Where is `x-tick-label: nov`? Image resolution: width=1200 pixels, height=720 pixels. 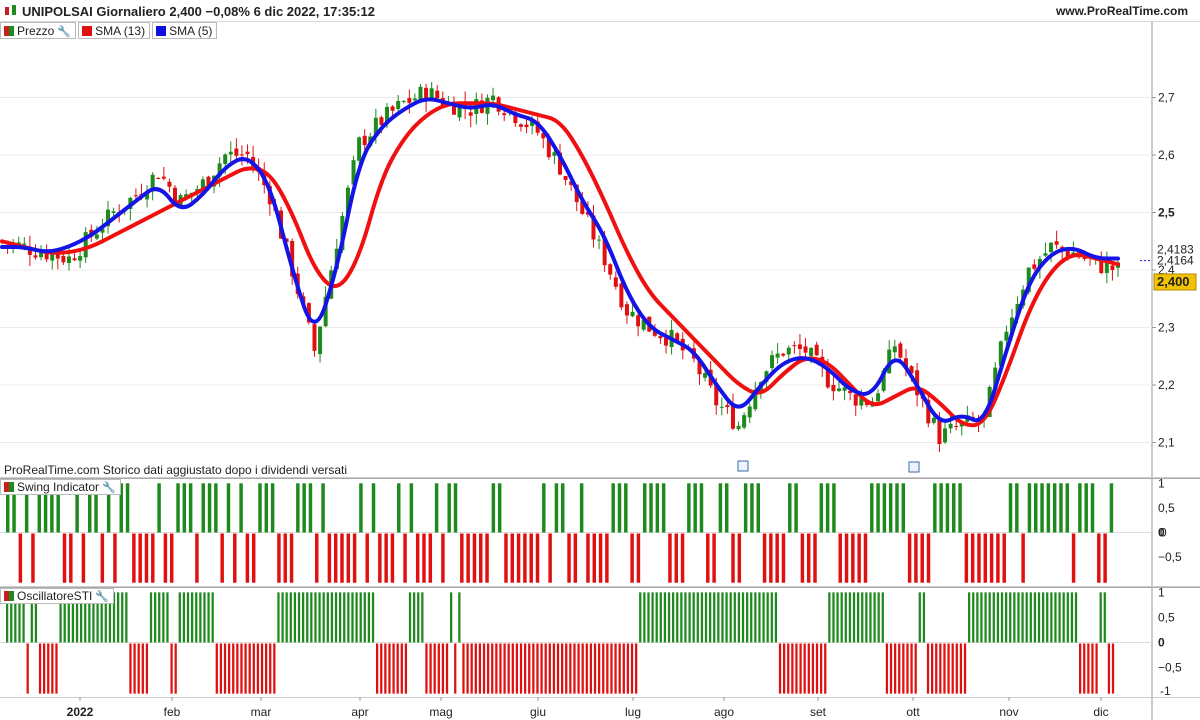 x-tick-label: nov is located at coordinates (1008, 712).